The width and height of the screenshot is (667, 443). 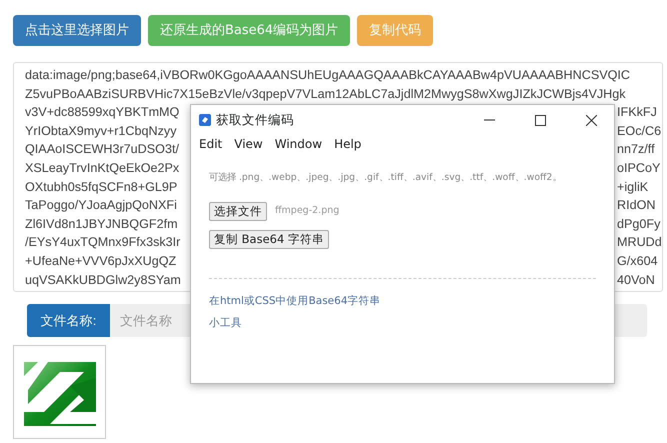 I want to click on code-text: EOc/C6, so click(x=639, y=131).